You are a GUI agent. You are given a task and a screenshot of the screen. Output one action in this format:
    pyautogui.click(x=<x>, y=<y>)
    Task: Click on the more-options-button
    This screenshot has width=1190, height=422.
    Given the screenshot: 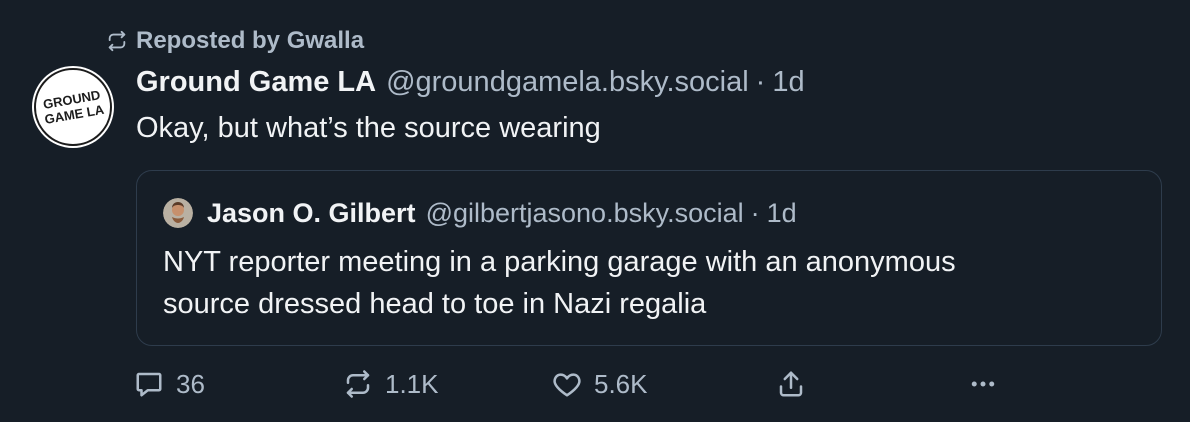 What is the action you would take?
    pyautogui.click(x=989, y=384)
    